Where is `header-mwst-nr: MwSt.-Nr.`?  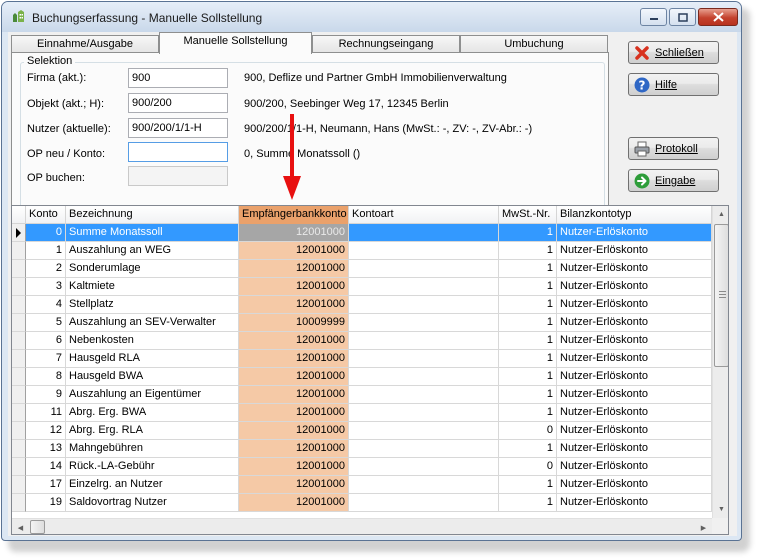 header-mwst-nr: MwSt.-Nr. is located at coordinates (528, 215).